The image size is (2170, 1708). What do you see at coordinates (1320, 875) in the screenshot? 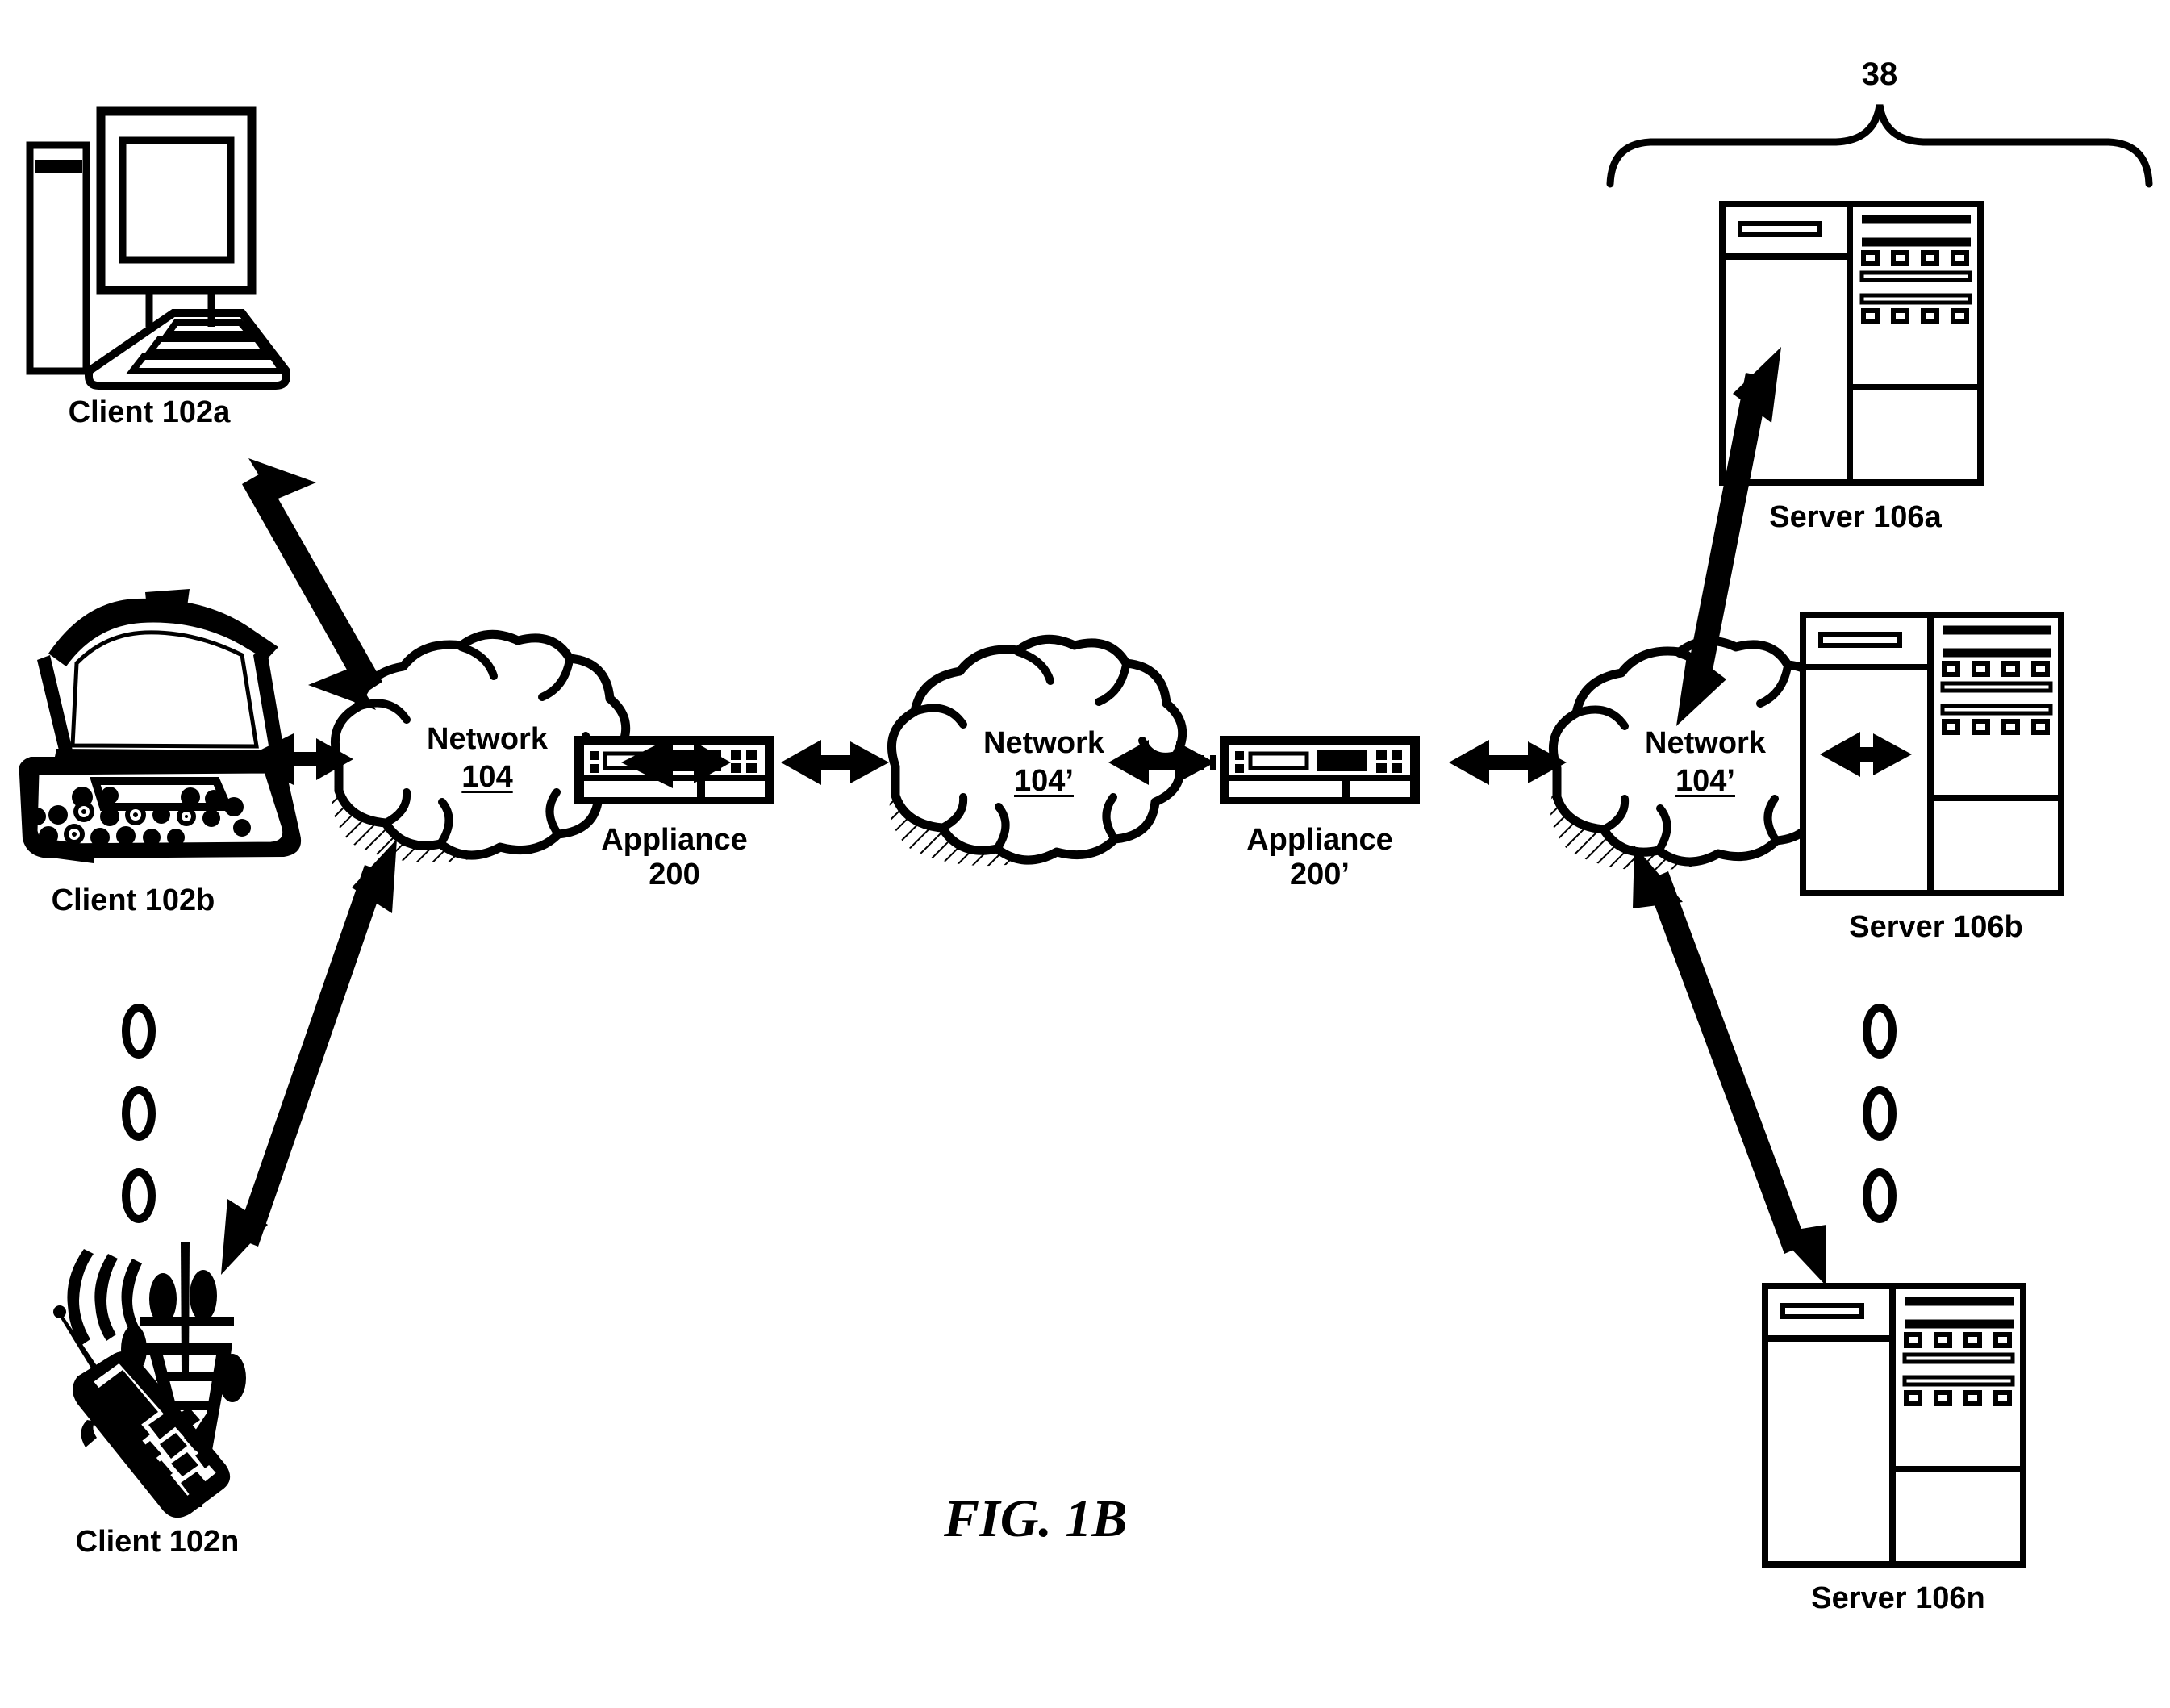
I see `appliance-200-prime-ref: 200’` at bounding box center [1320, 875].